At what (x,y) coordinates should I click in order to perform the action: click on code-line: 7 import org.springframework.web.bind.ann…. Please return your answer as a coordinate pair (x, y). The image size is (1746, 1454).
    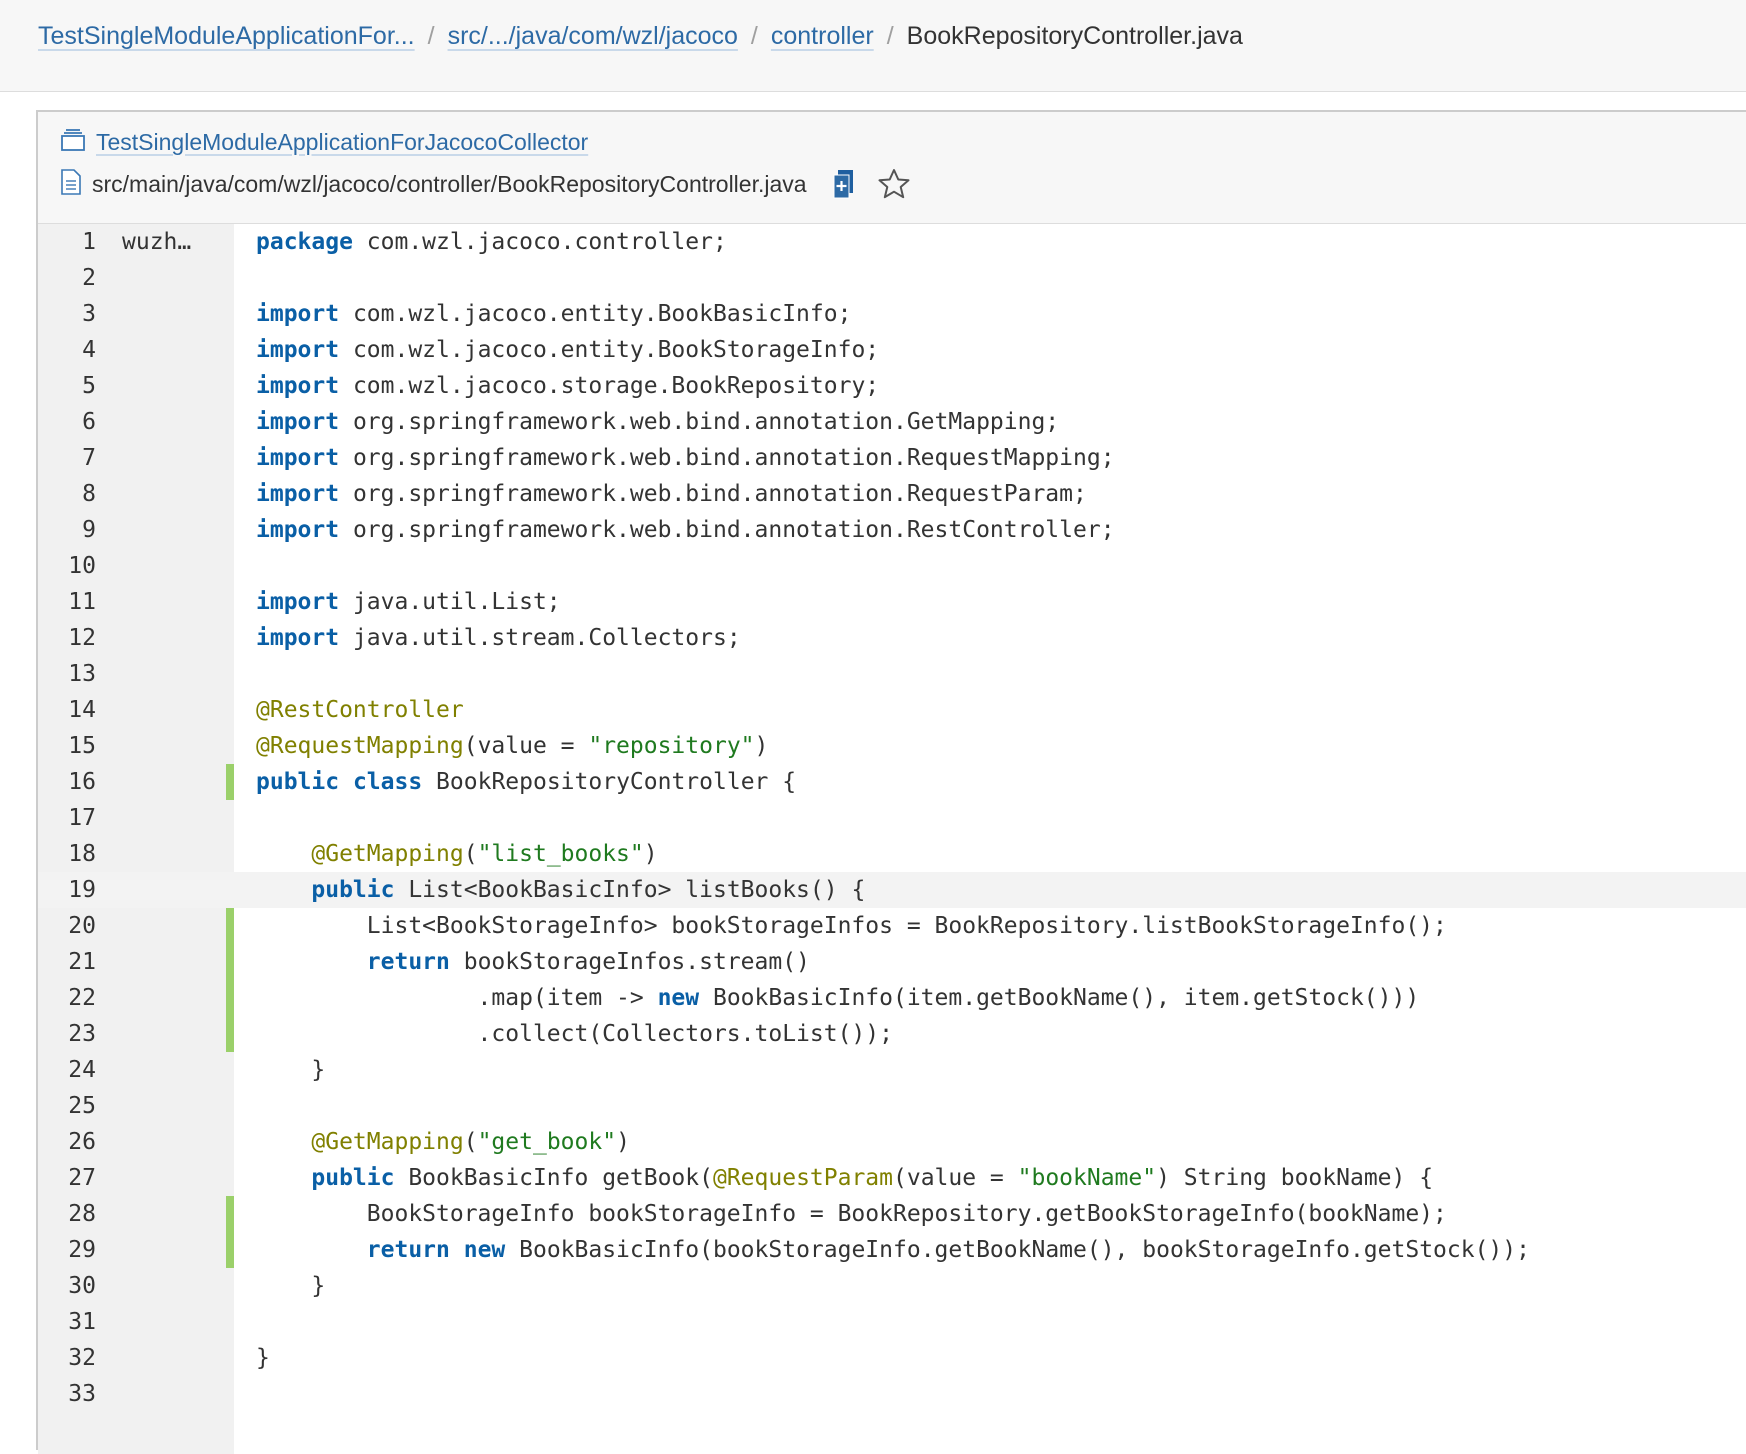
    Looking at the image, I should click on (892, 458).